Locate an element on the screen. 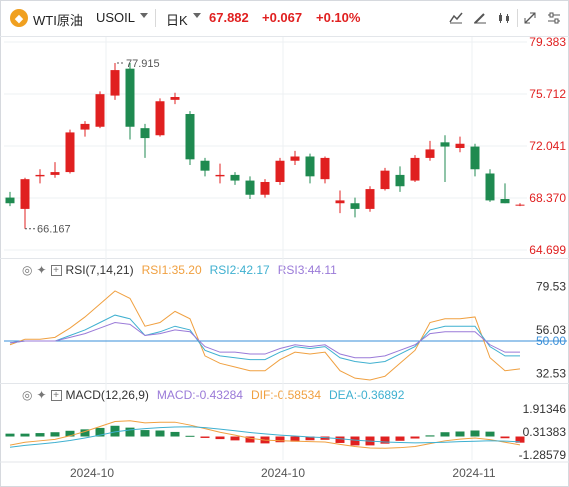  rsi-axis-tick-label: 79.53 is located at coordinates (551, 286).